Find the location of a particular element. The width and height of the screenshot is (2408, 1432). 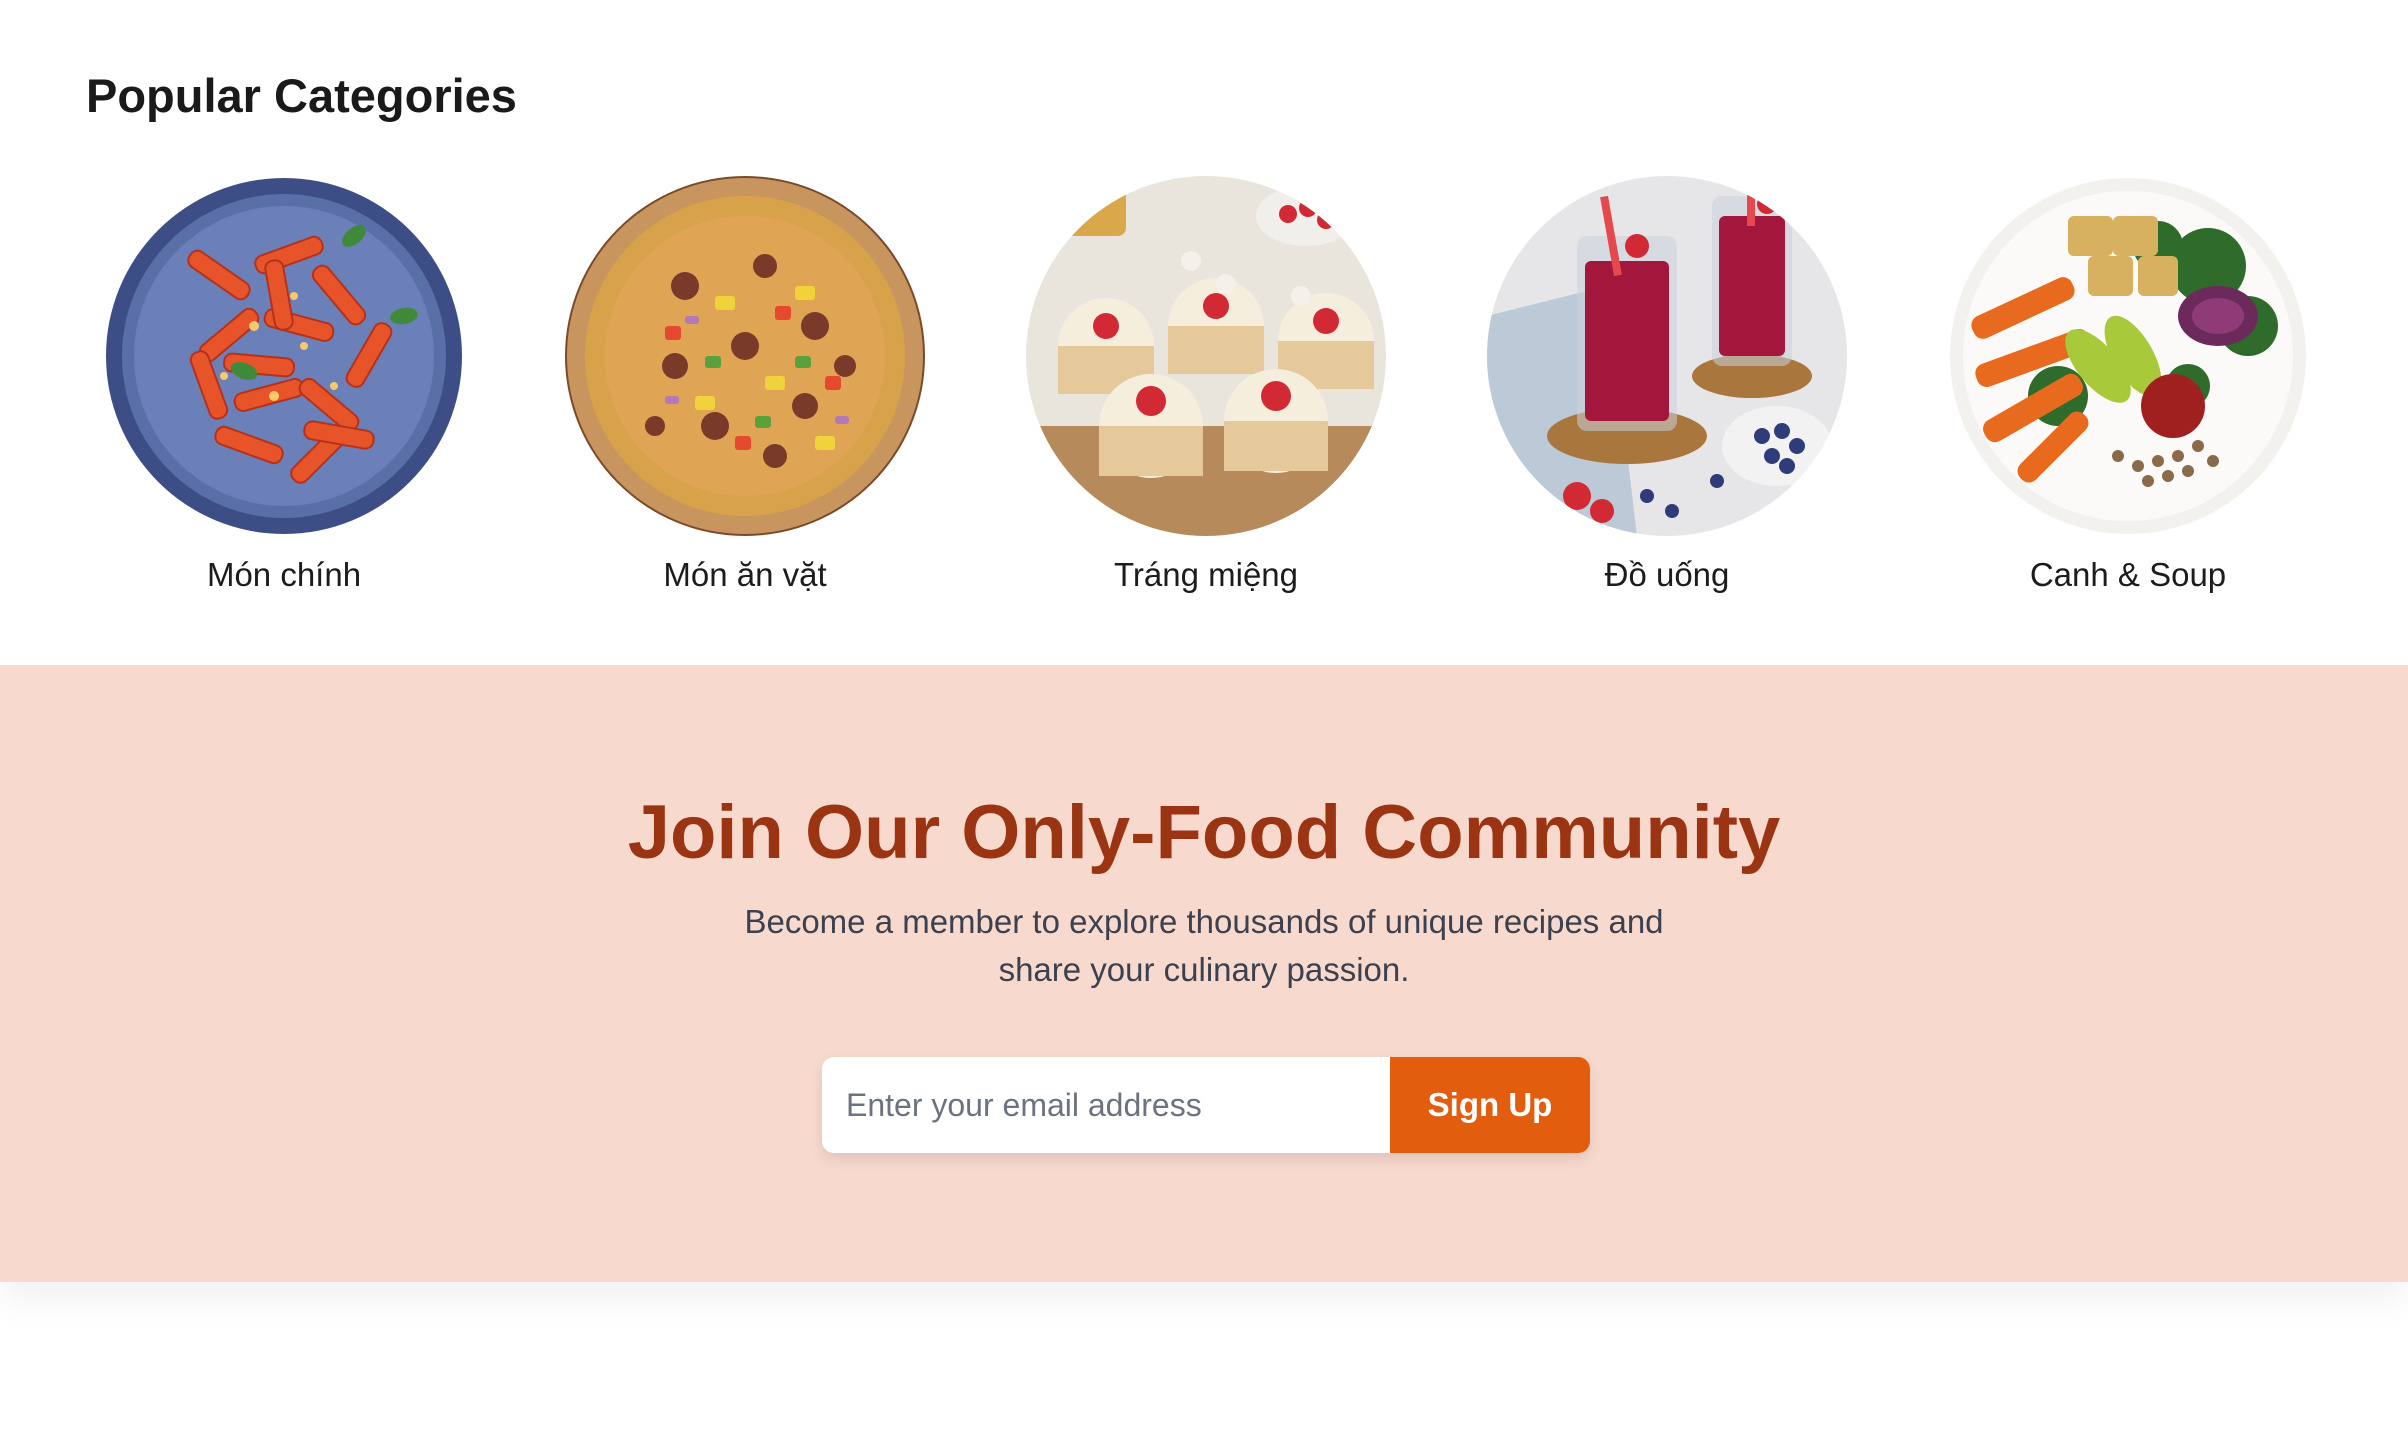

category-label: Món ăn vặt is located at coordinates (745, 574).